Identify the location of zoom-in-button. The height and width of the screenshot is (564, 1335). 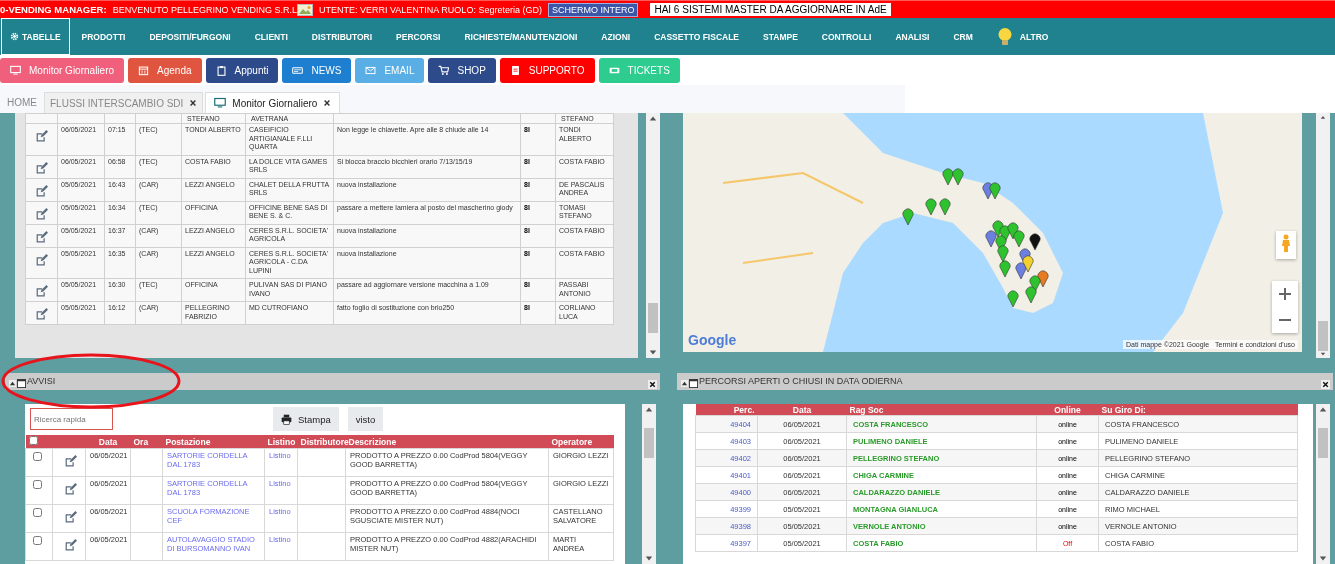
(1285, 294).